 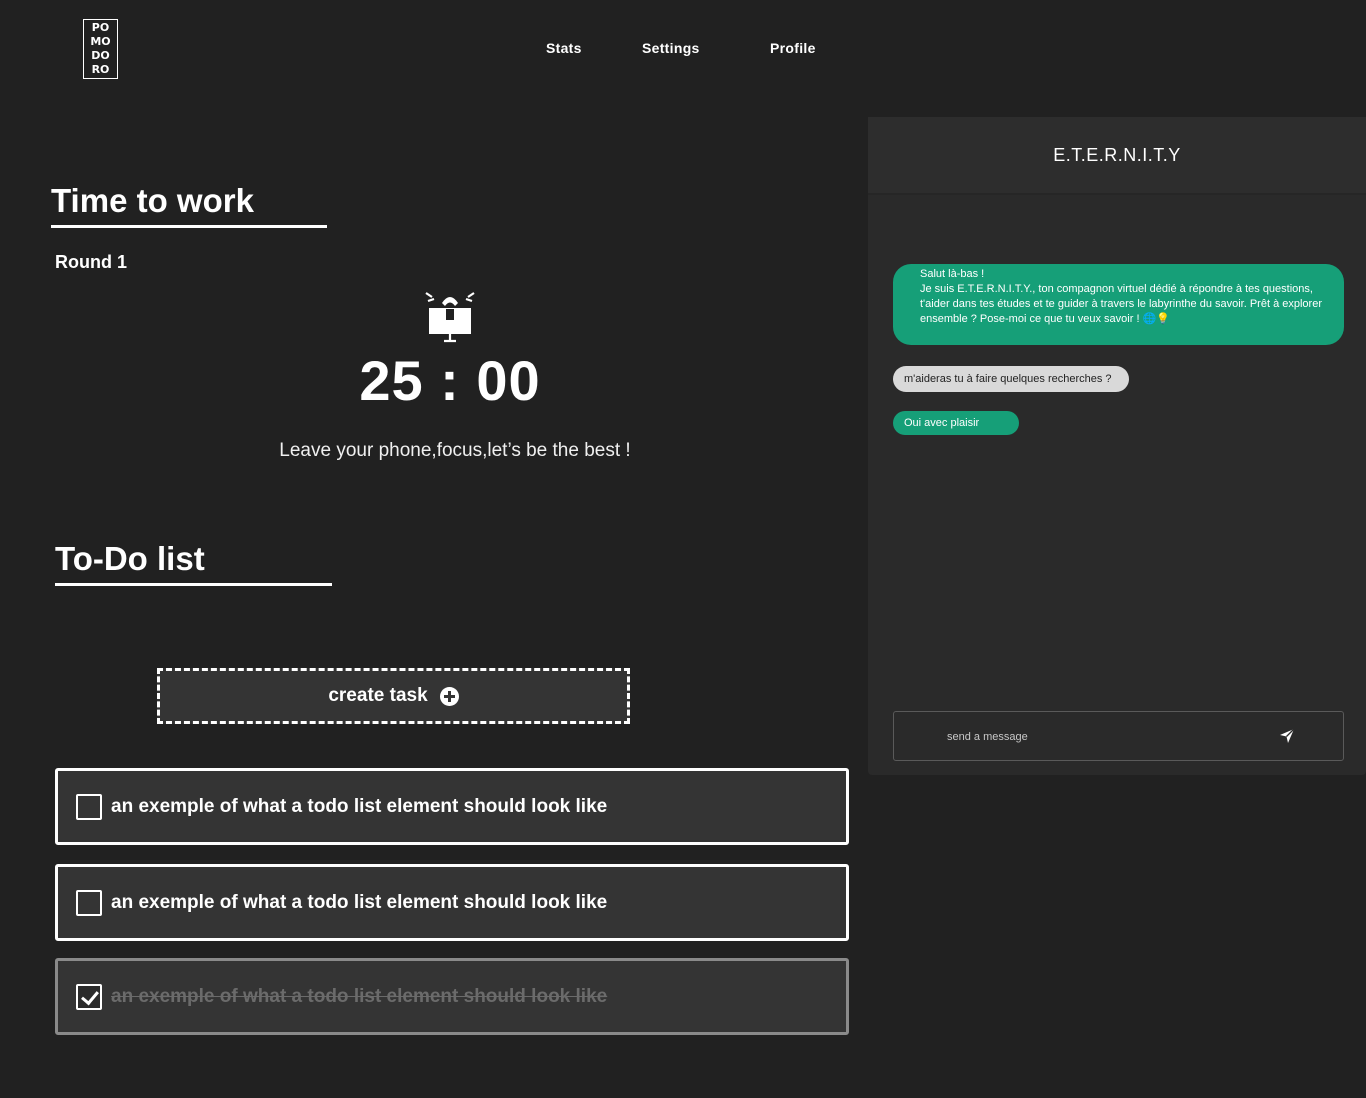 I want to click on nav-stats-link: Stats, so click(x=564, y=48).